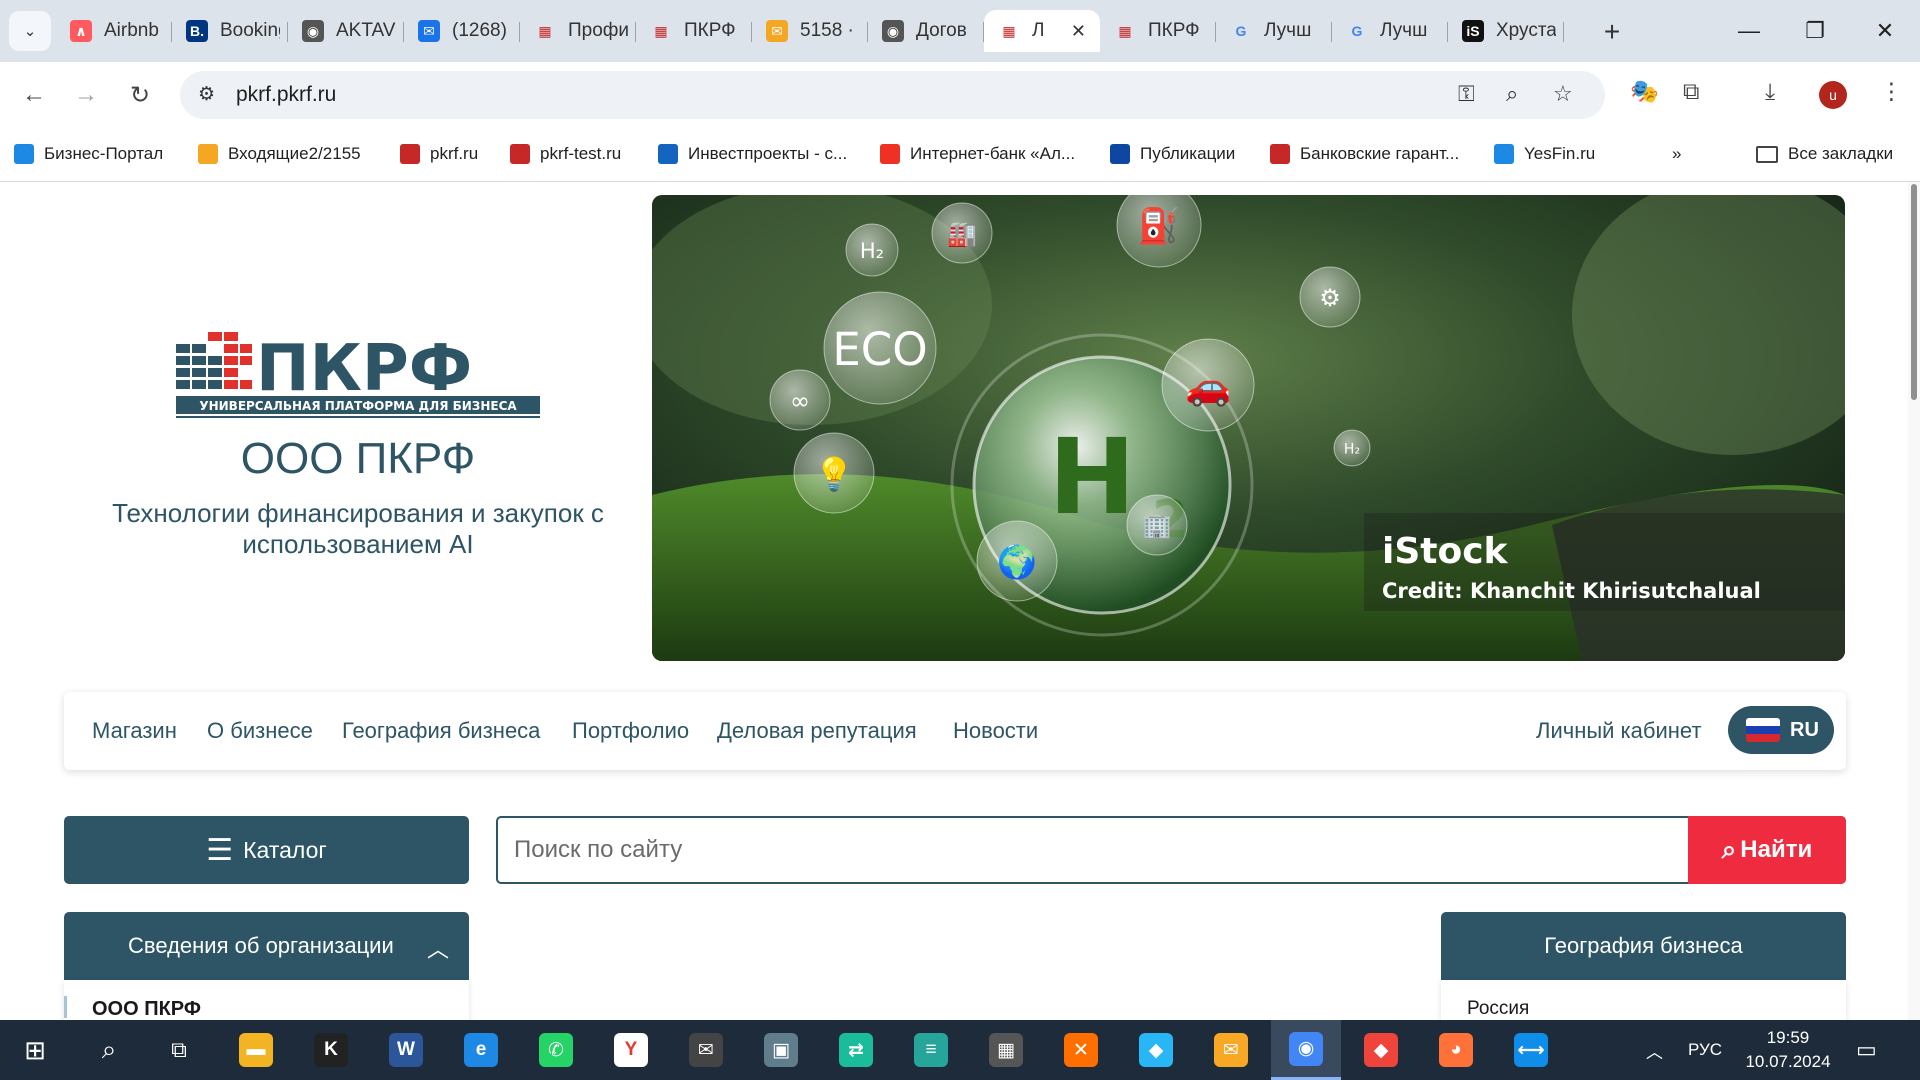 The height and width of the screenshot is (1080, 1920). I want to click on back-button: ←, so click(34, 95).